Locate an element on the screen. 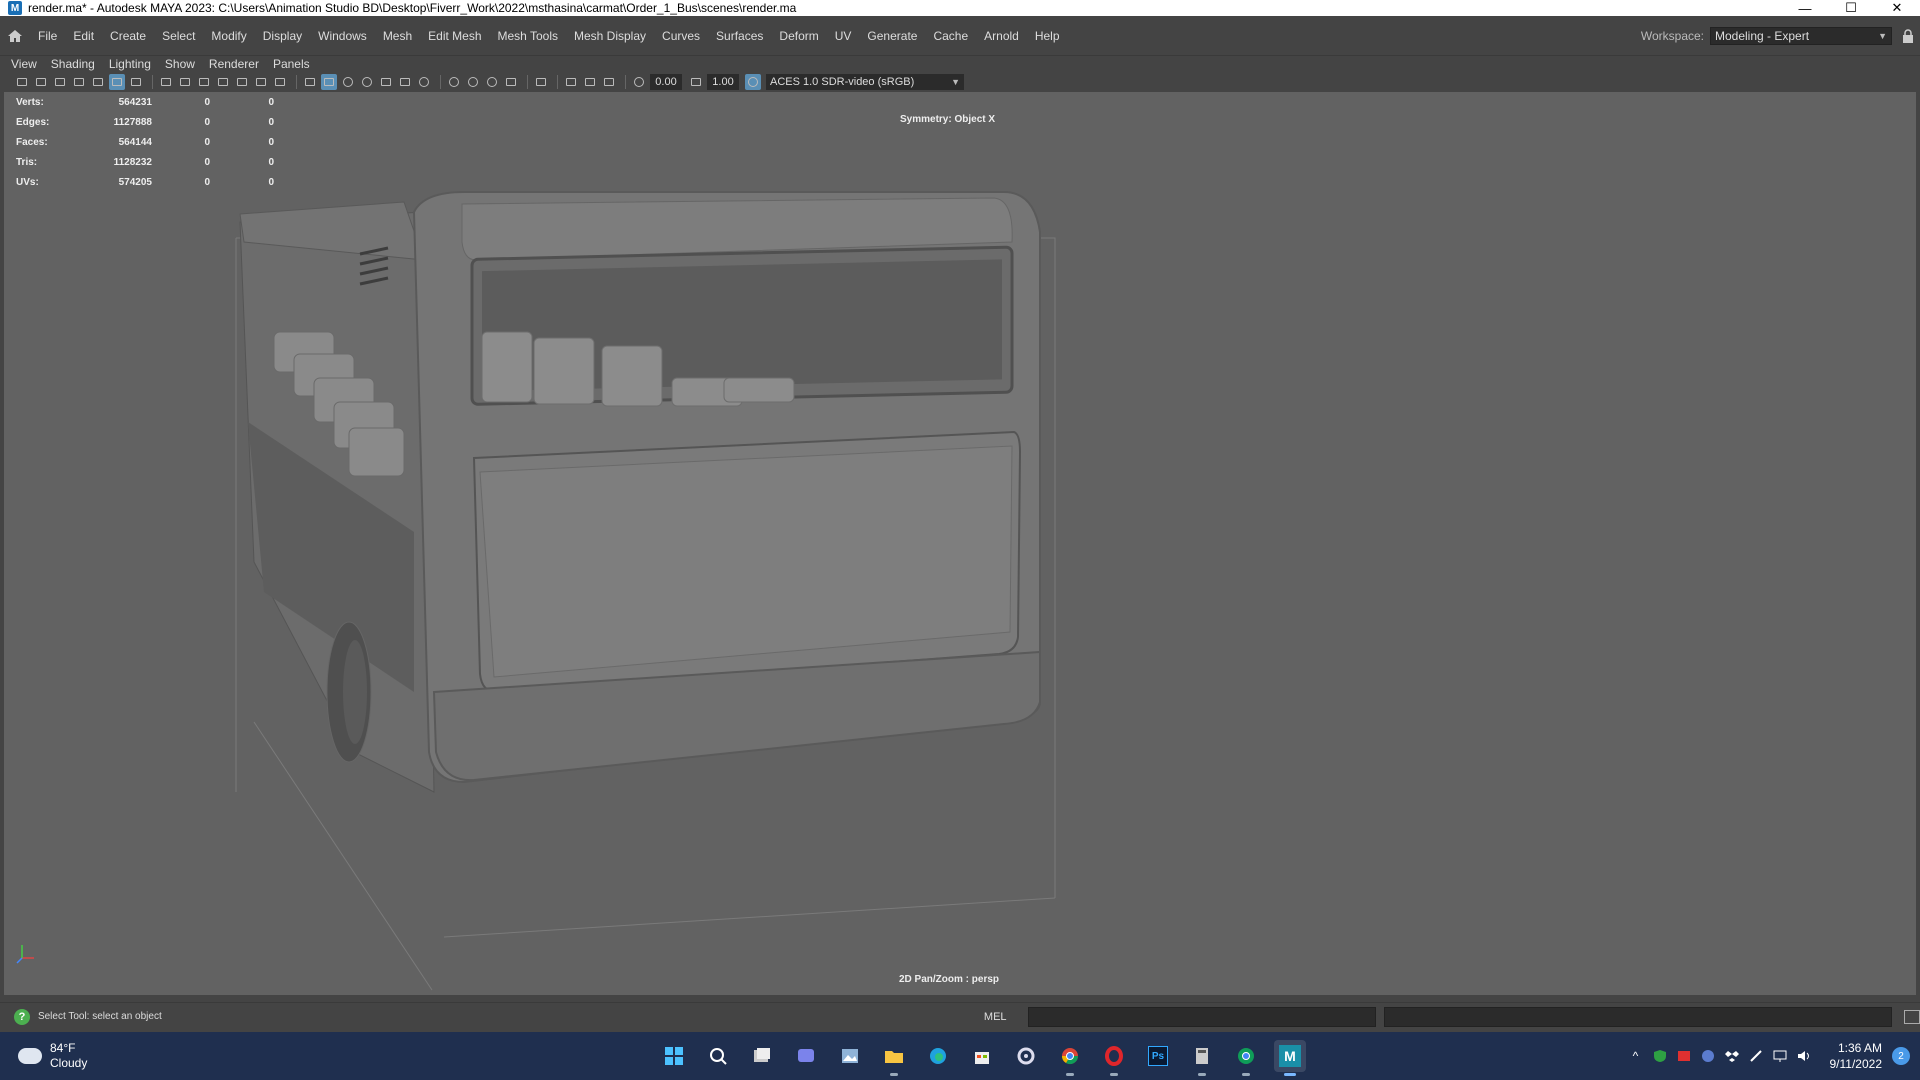 The image size is (1920, 1080). minimize-button: — is located at coordinates (1805, 8).